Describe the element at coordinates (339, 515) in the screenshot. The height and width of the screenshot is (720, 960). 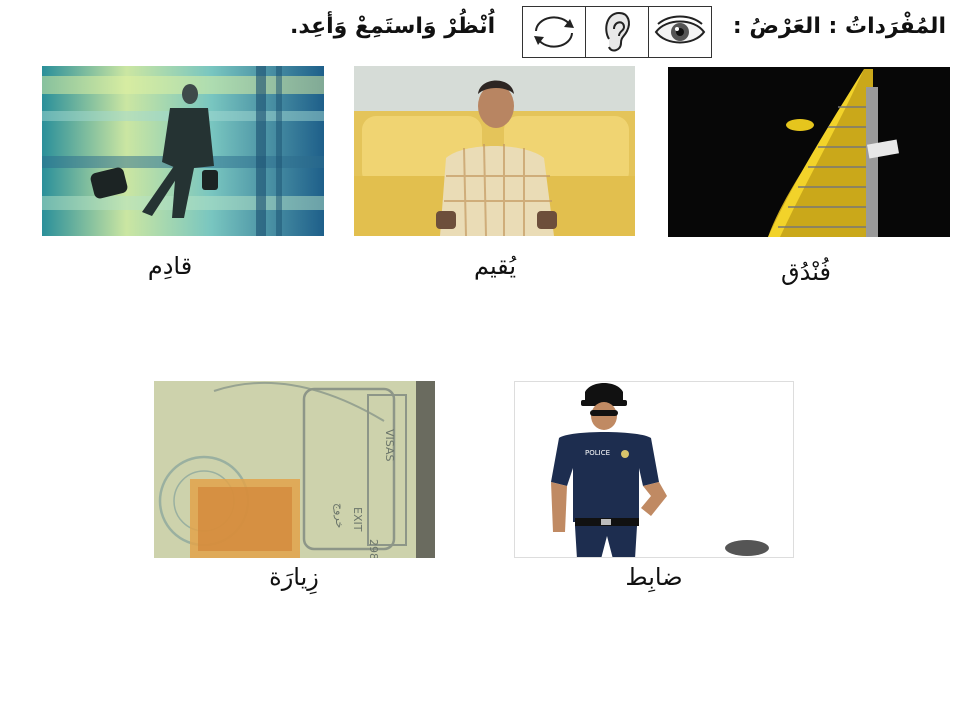
I see `exit-arabic-stamp-text: خروج` at that location.